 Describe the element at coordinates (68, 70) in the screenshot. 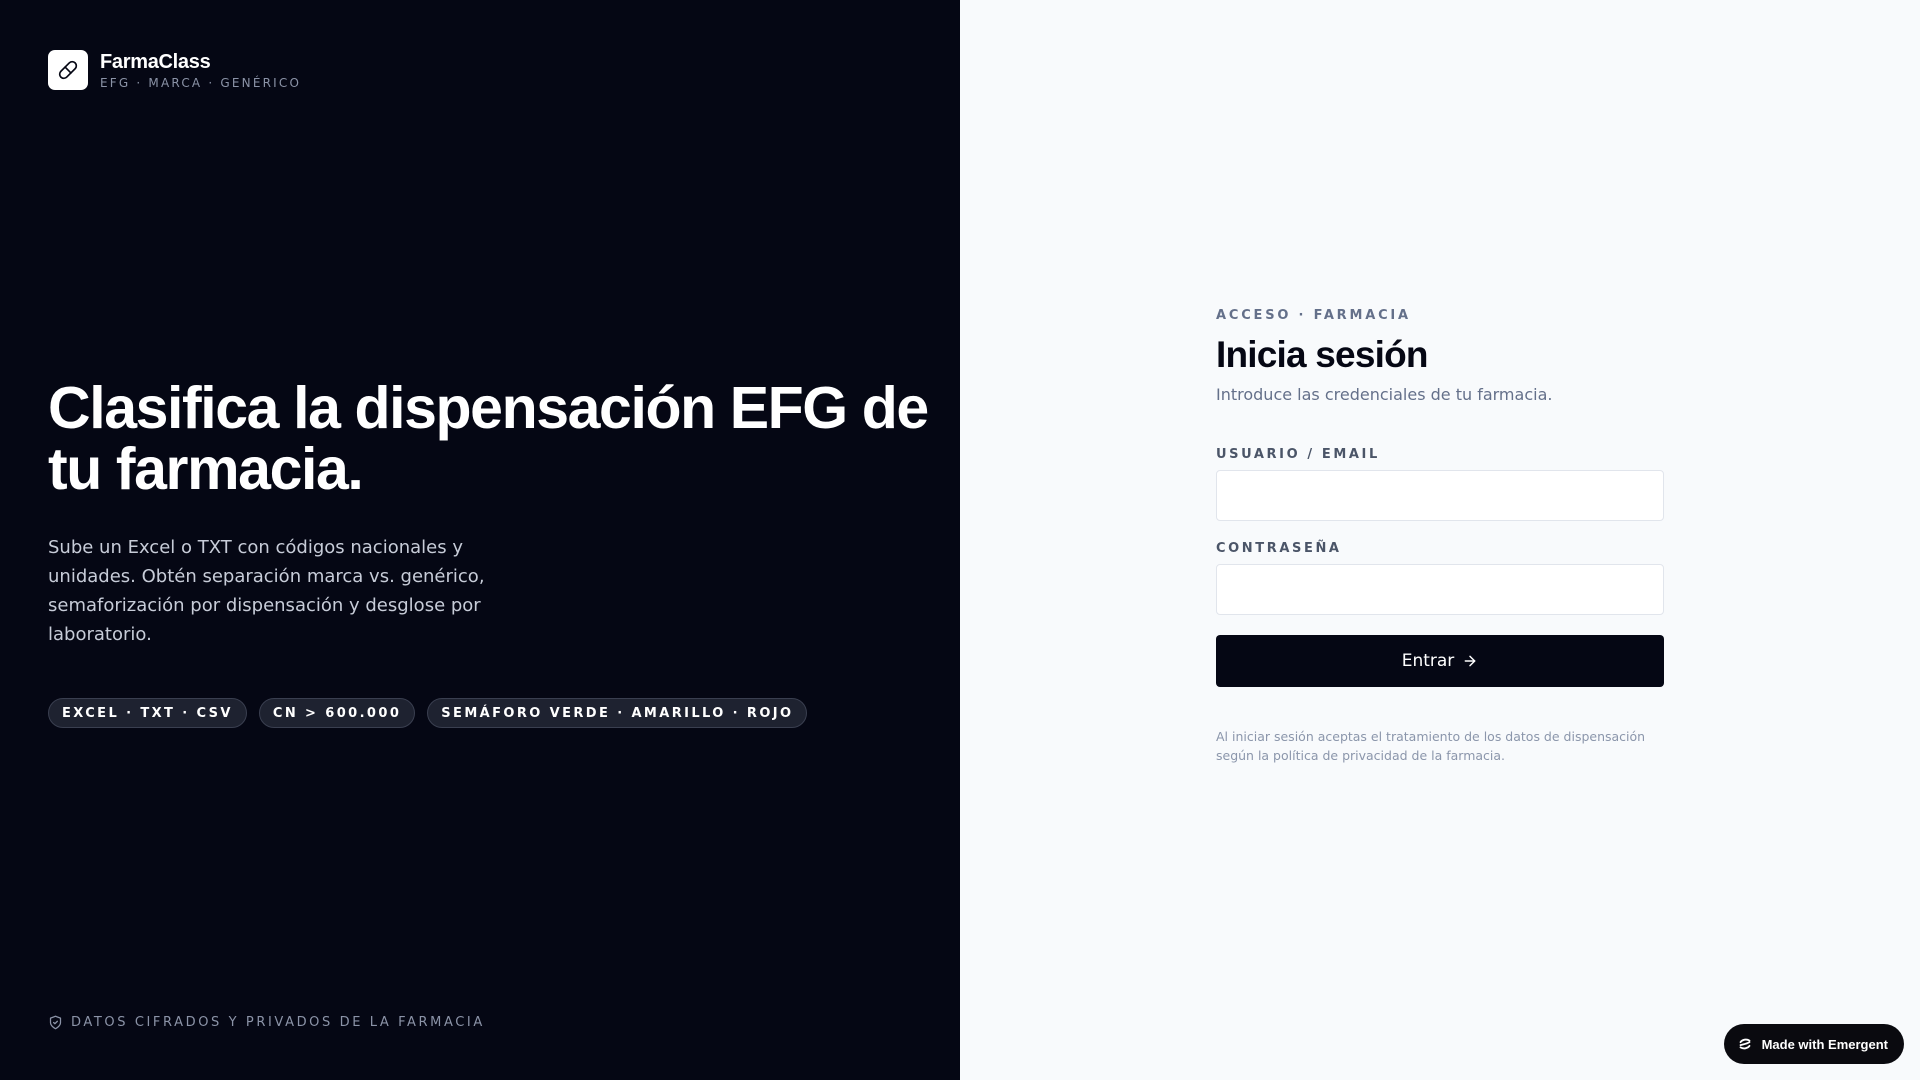

I see `pill-icon` at that location.